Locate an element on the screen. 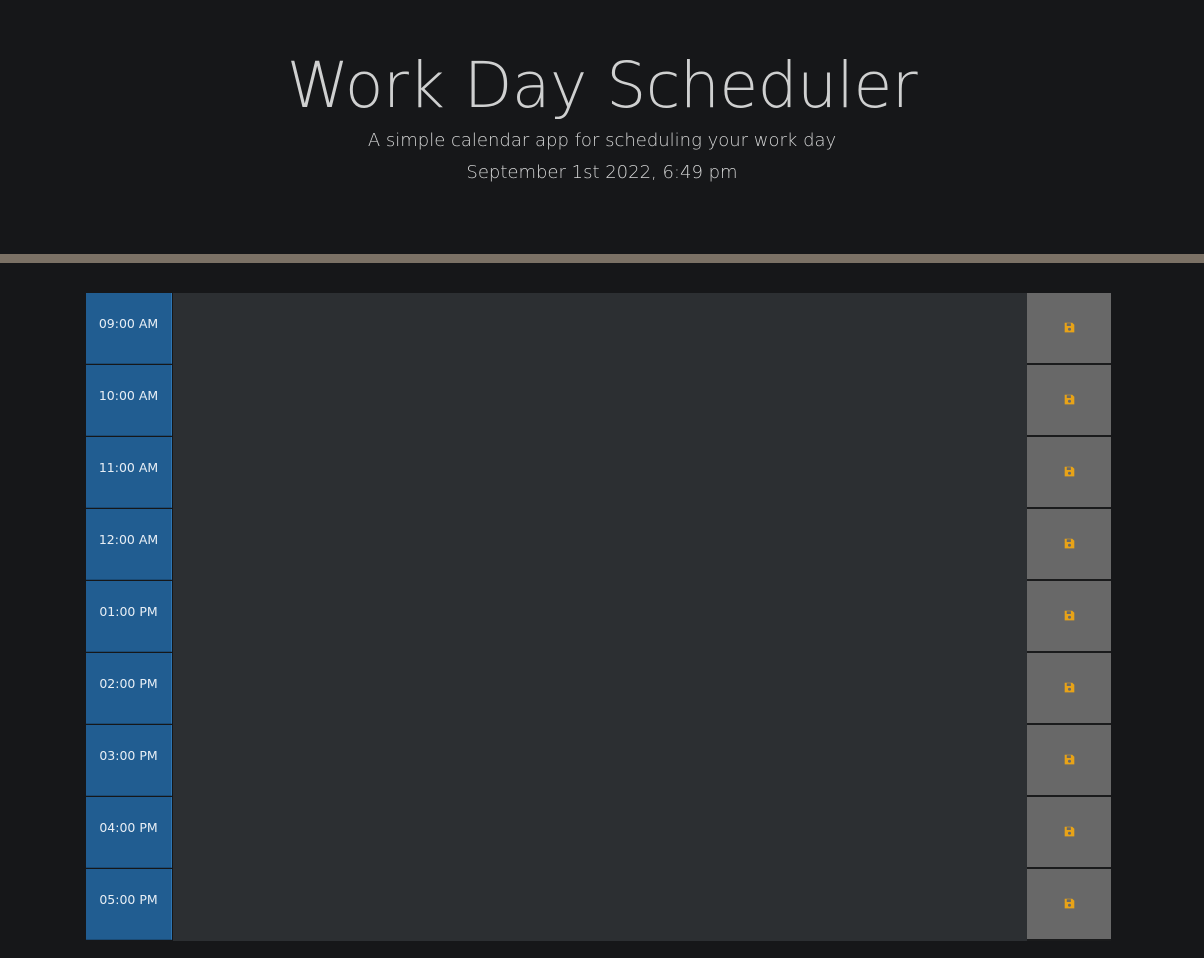 This screenshot has width=1204, height=958. hour-label: 12:00 AM is located at coordinates (129, 544).